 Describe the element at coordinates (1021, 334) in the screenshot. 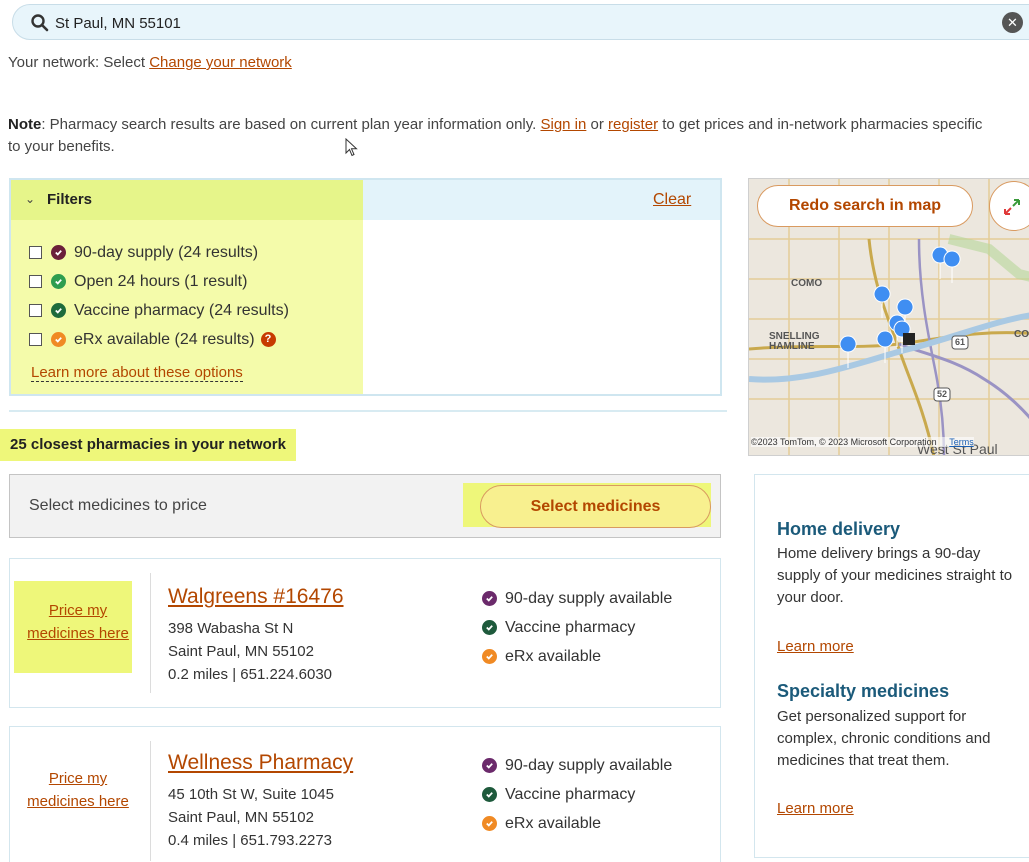

I see `map-place-label: CON` at that location.